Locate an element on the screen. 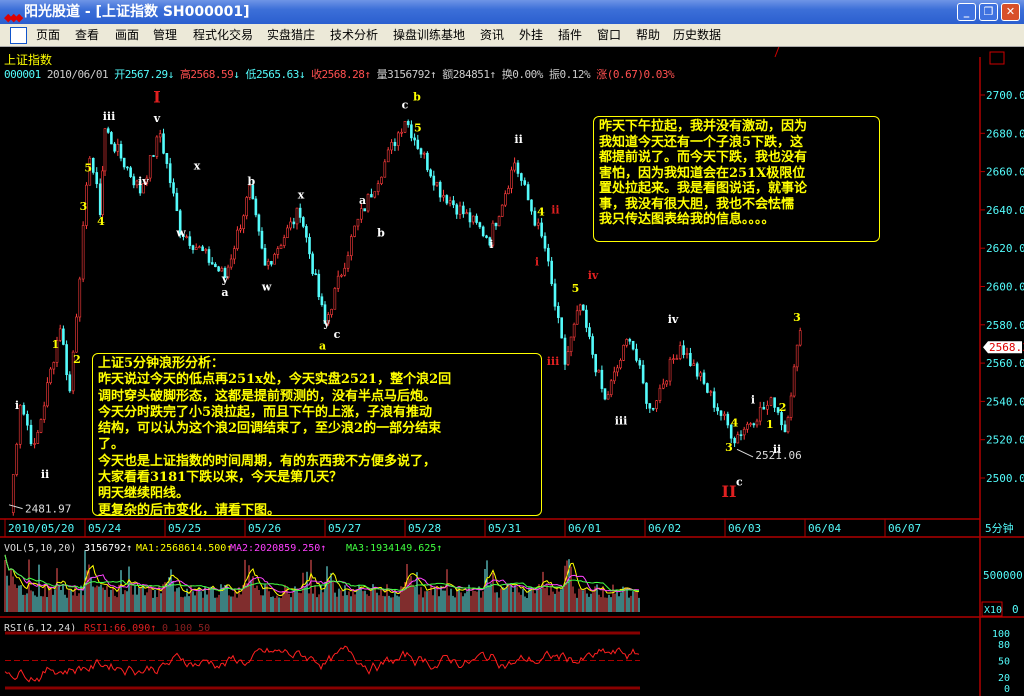  wave-label: a is located at coordinates (322, 346).